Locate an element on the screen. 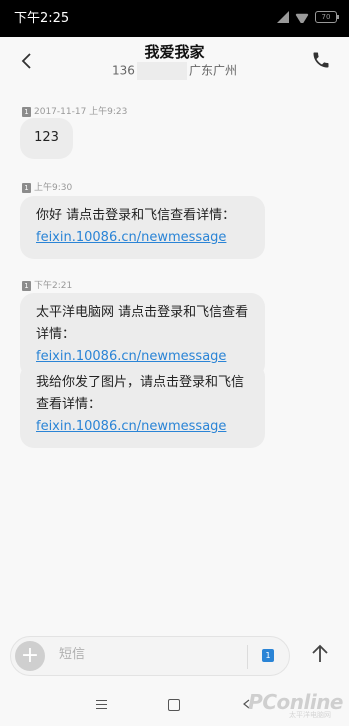 The height and width of the screenshot is (726, 349). message-text: 123 is located at coordinates (46, 137).